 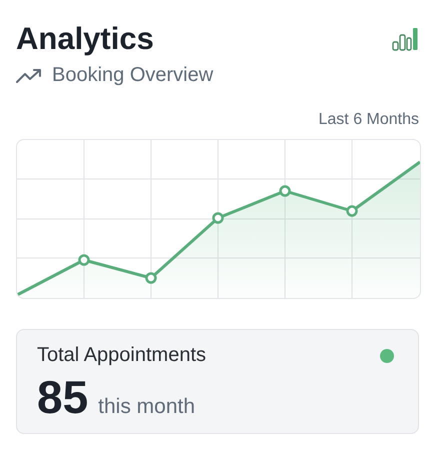 What do you see at coordinates (121, 355) in the screenshot?
I see `stat-label: Total Appointments` at bounding box center [121, 355].